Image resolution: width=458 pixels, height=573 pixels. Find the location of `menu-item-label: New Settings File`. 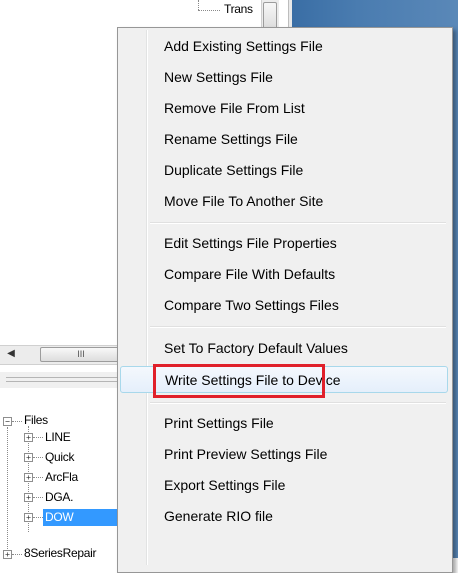

menu-item-label: New Settings File is located at coordinates (218, 77).